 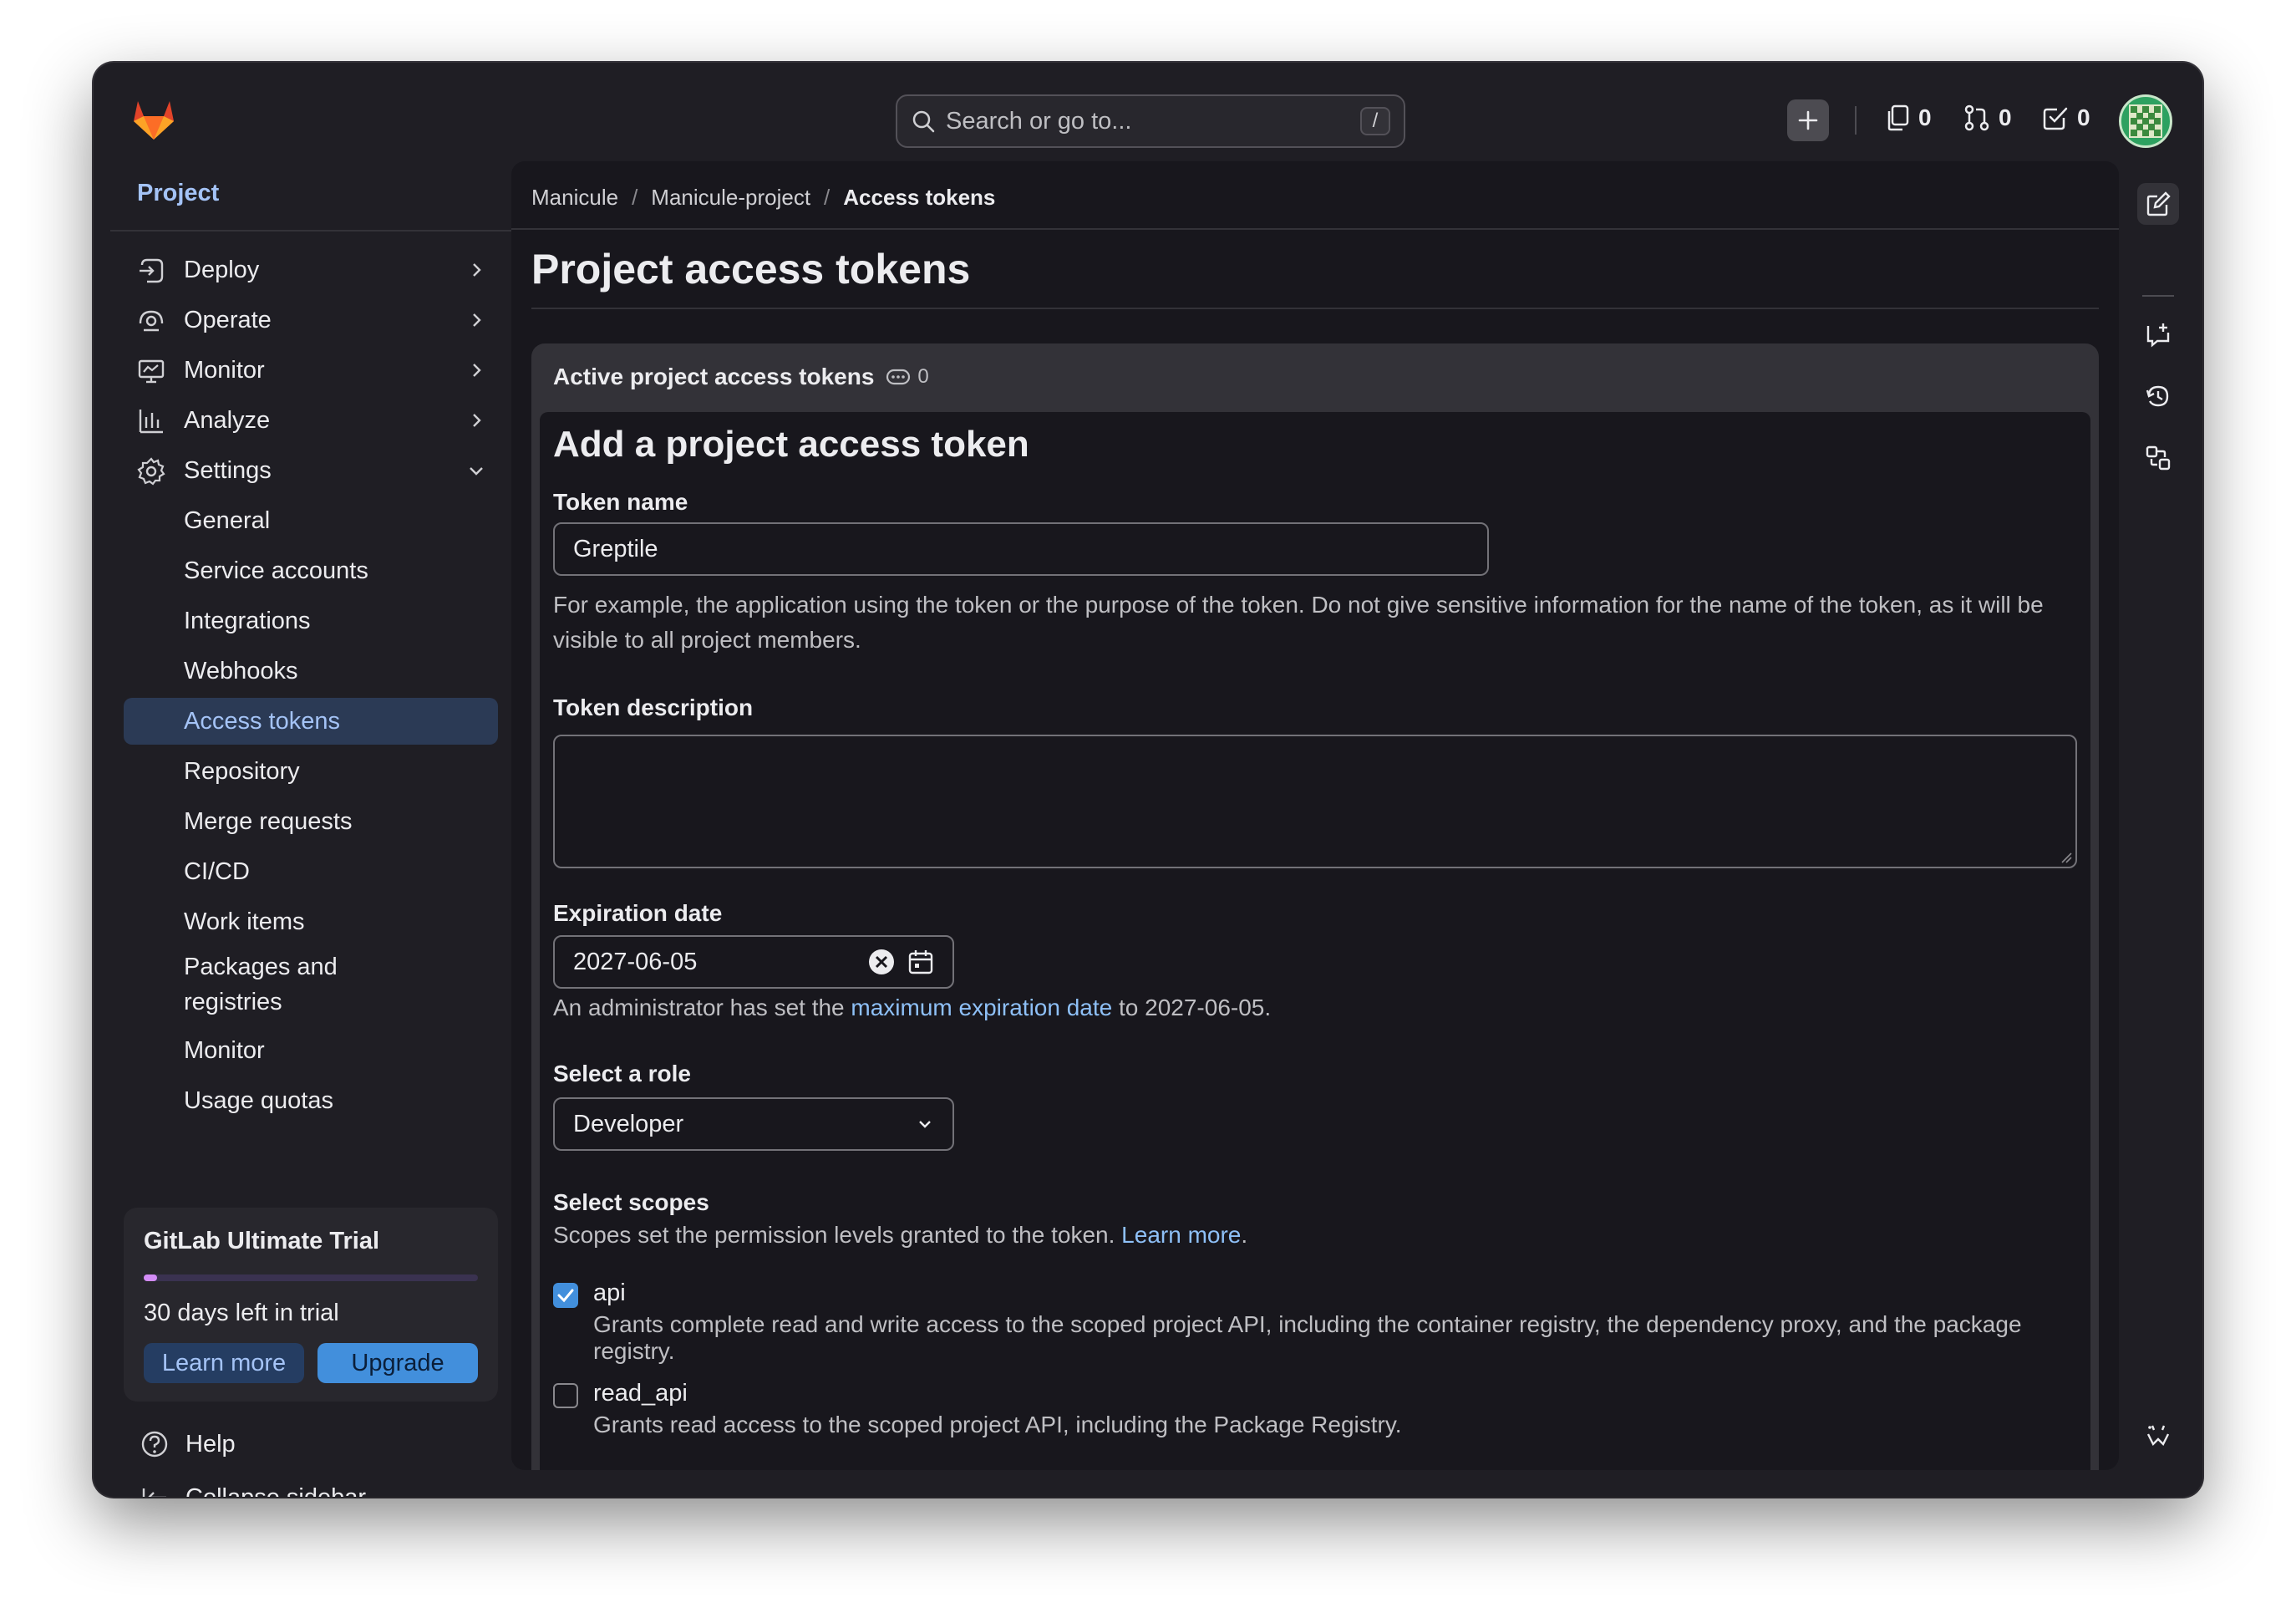 I want to click on comment-plus-icon, so click(x=2158, y=335).